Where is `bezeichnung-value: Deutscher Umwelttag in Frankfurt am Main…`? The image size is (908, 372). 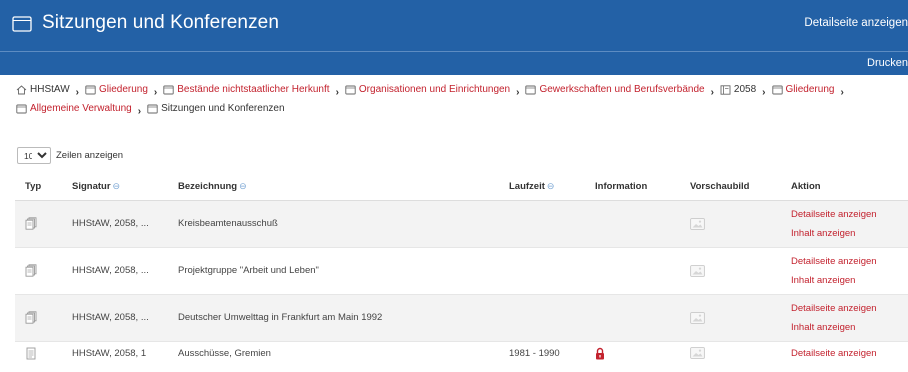 bezeichnung-value: Deutscher Umwelttag in Frankfurt am Main… is located at coordinates (280, 317).